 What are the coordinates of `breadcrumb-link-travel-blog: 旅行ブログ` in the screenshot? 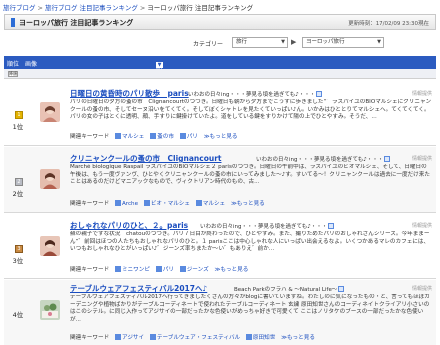 It's located at (19, 8).